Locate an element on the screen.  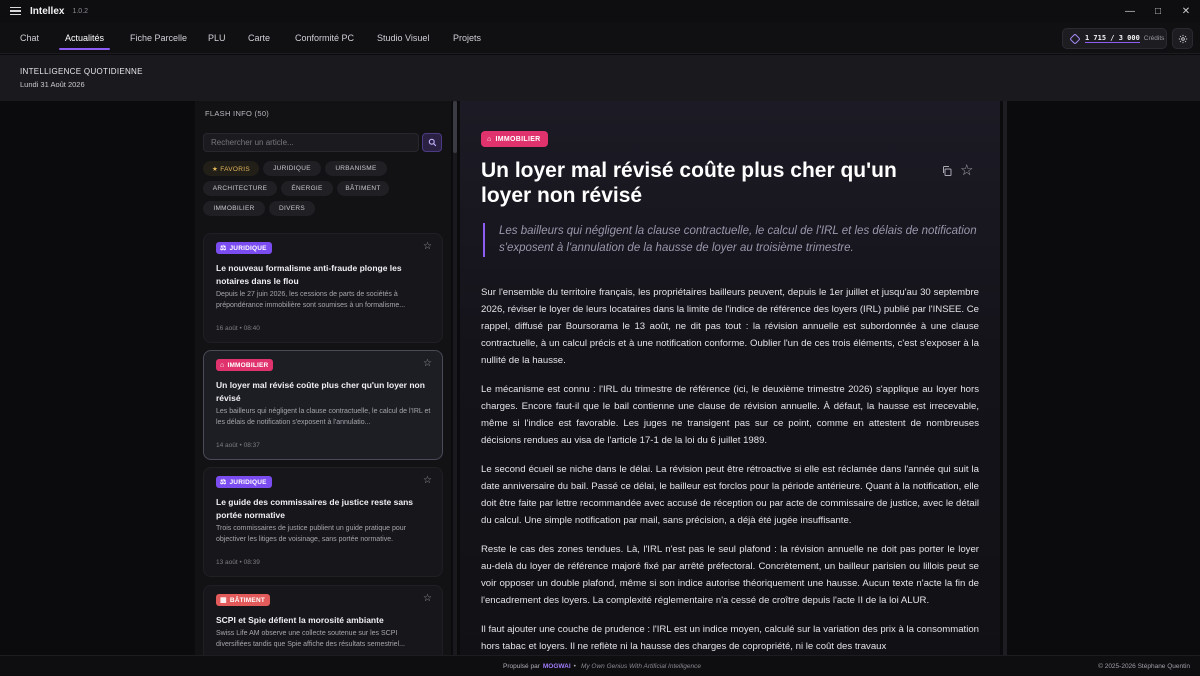
filter-architecture: ARCHITECTURE is located at coordinates (240, 188).